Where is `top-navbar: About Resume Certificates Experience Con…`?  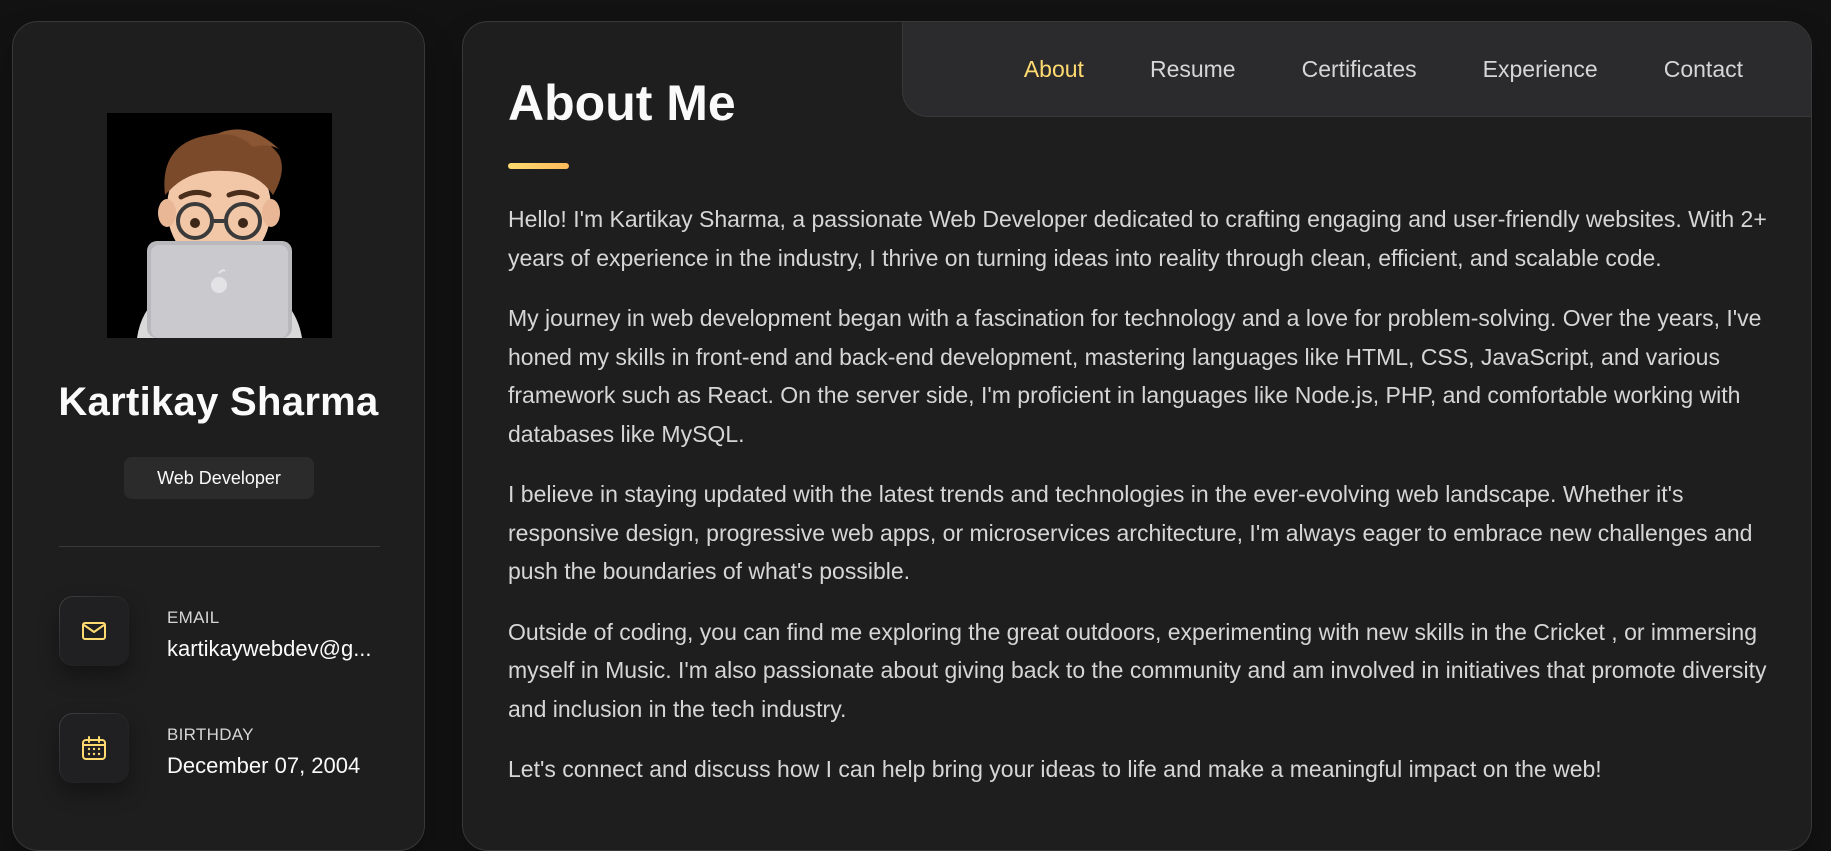
top-navbar: About Resume Certificates Experience Con… is located at coordinates (1356, 69).